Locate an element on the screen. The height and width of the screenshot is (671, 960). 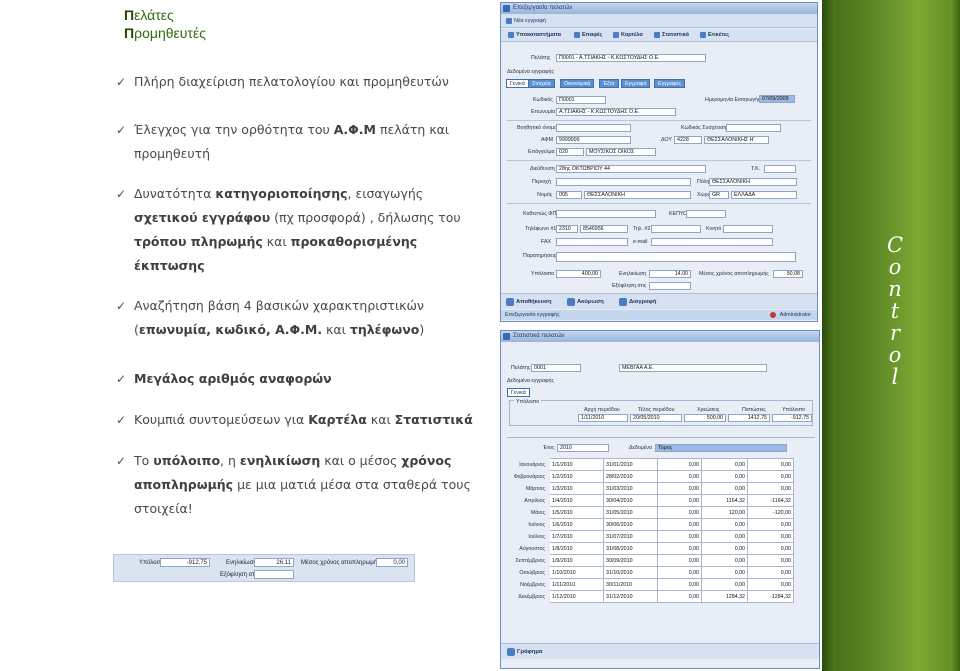
table-cell: 1/3/2010 is located at coordinates (576, 488).